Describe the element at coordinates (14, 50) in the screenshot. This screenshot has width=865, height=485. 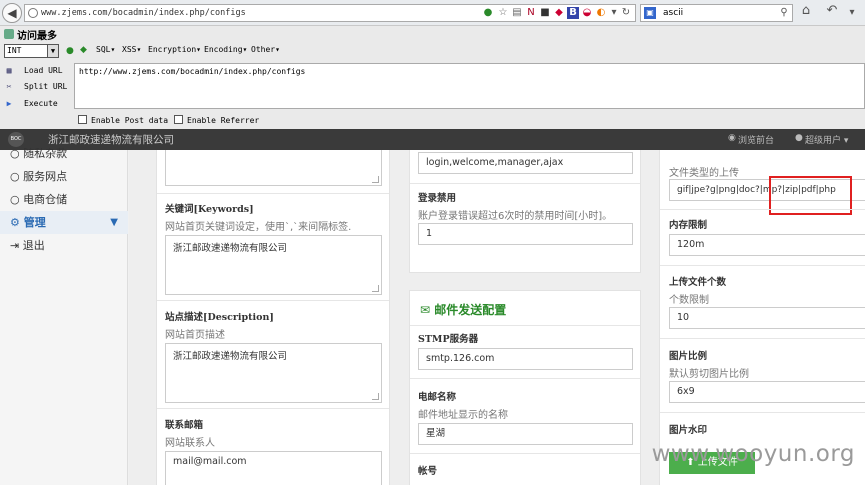
I see `hackbar-type-value: INT` at that location.